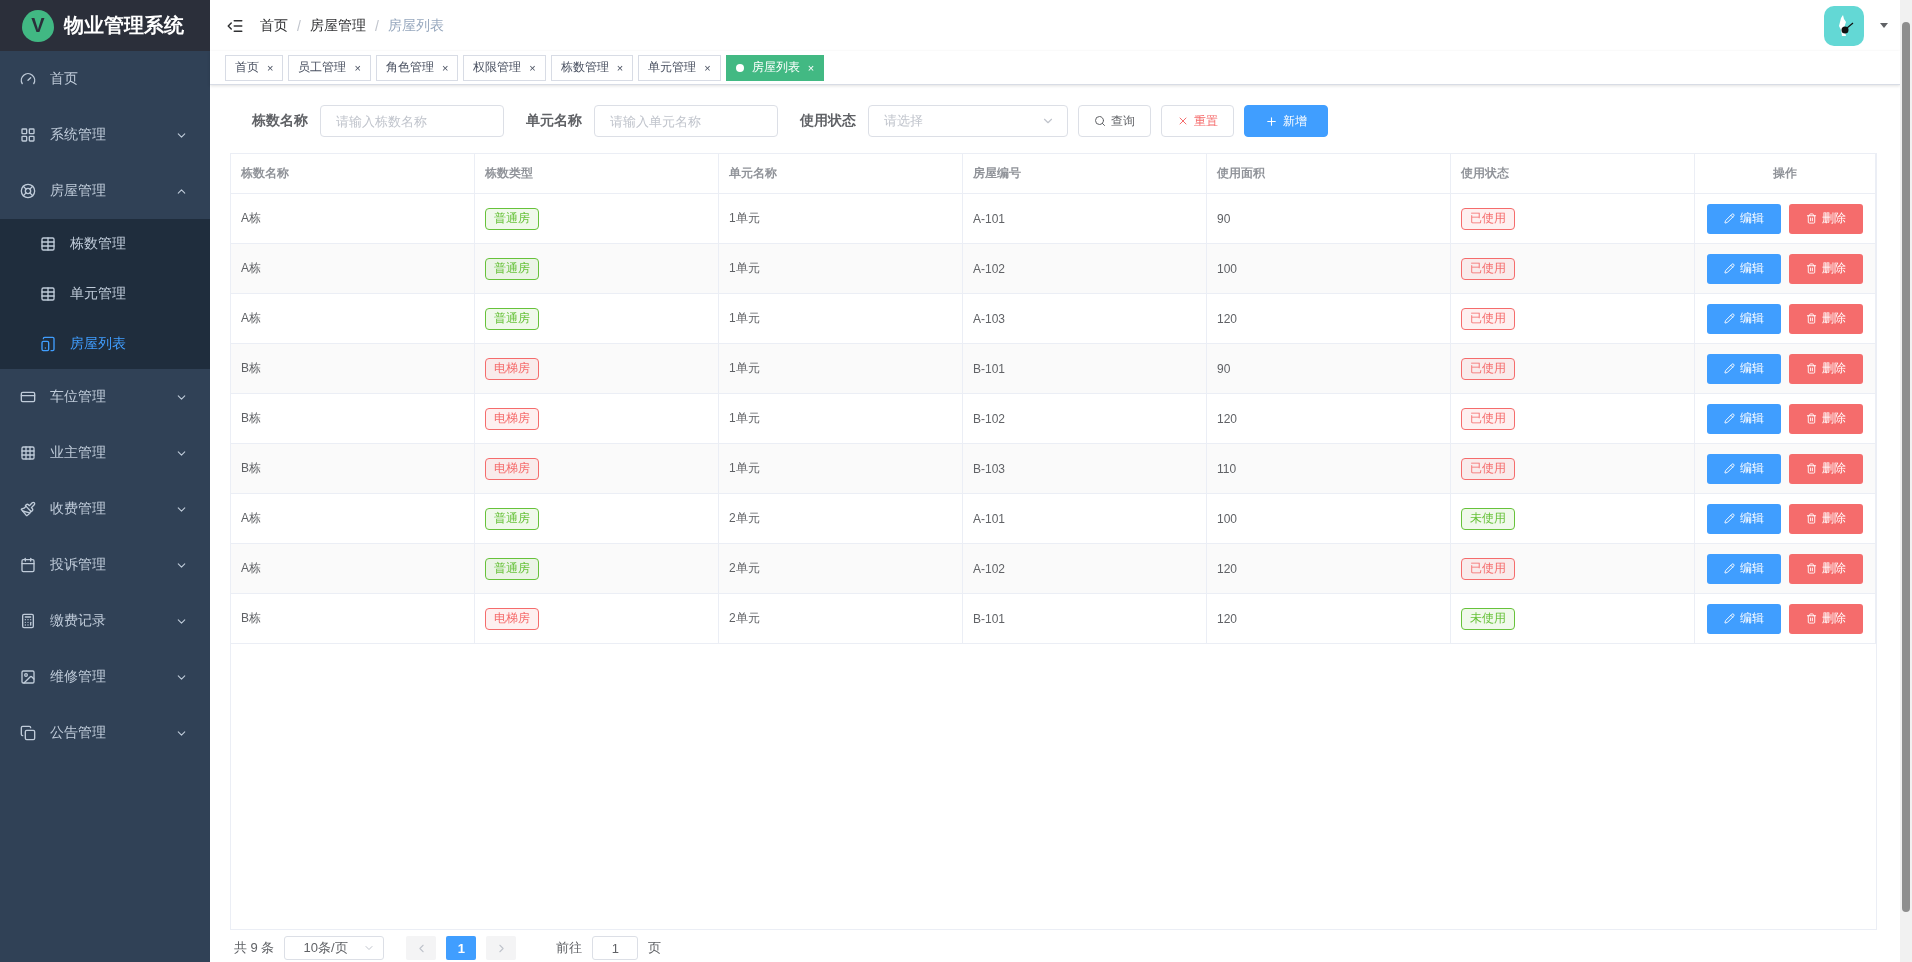 Image resolution: width=1912 pixels, height=962 pixels. I want to click on table-cell: B-102, so click(1085, 419).